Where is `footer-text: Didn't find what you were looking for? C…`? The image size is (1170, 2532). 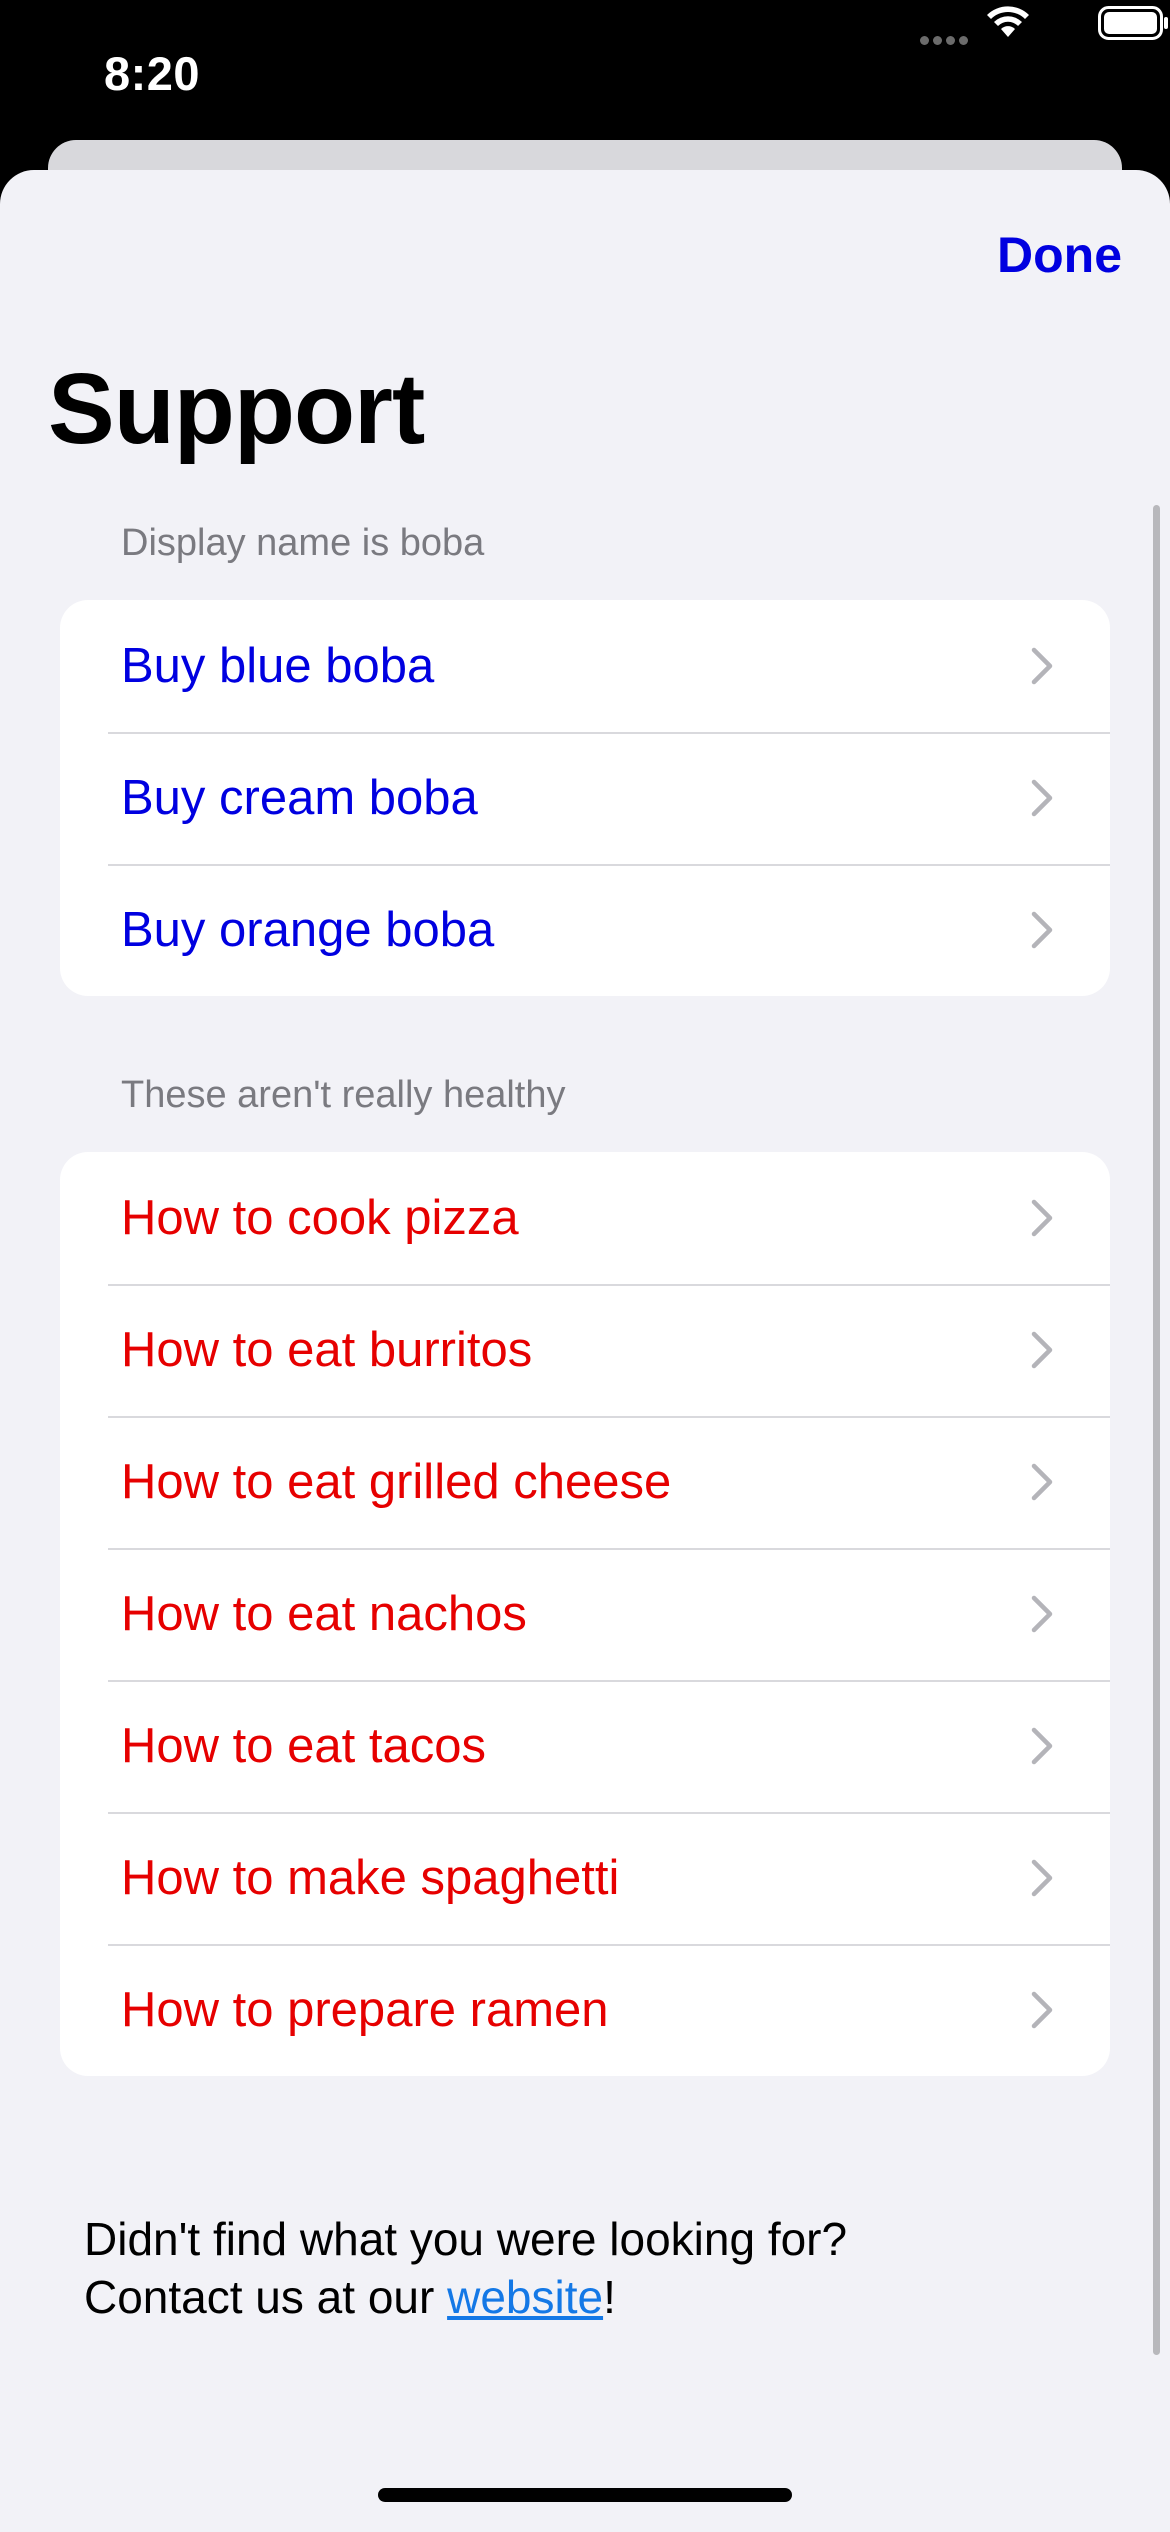
footer-text: Didn't find what you were looking for? C… is located at coordinates (465, 2268).